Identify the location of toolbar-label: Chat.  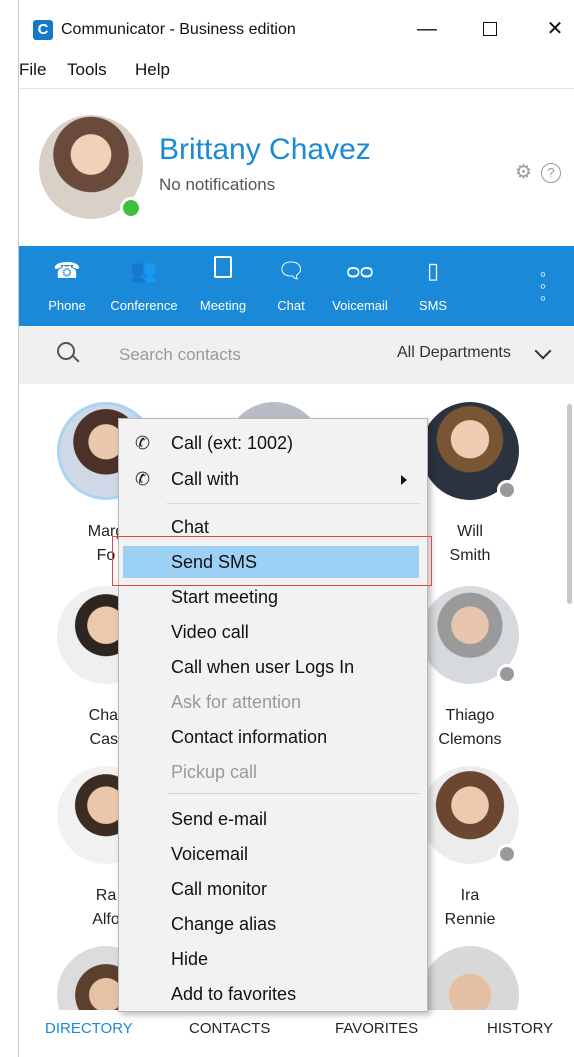
(291, 305).